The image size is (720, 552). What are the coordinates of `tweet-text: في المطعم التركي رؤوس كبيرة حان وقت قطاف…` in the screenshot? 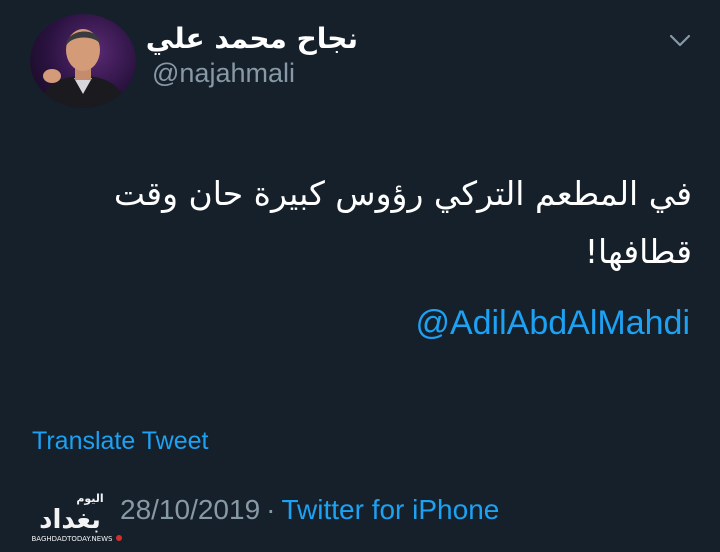 It's located at (402, 222).